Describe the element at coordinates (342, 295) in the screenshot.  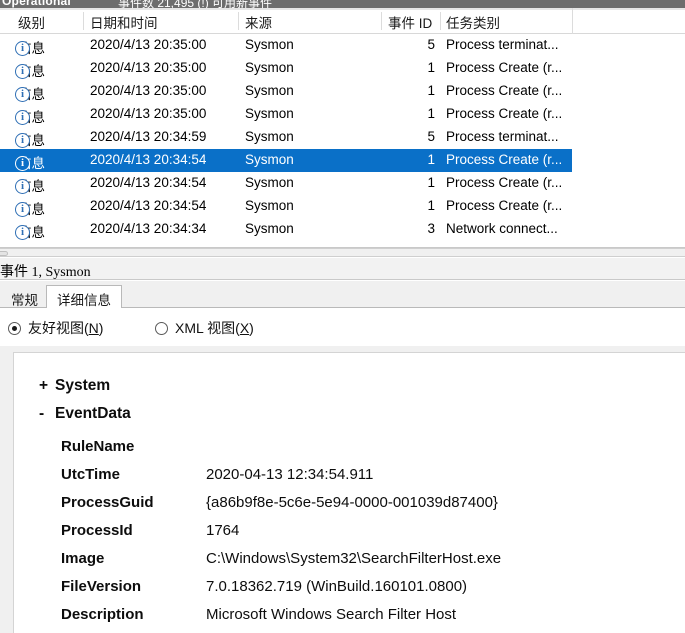
I see `detail-tabstrip: 常规 详细信息` at that location.